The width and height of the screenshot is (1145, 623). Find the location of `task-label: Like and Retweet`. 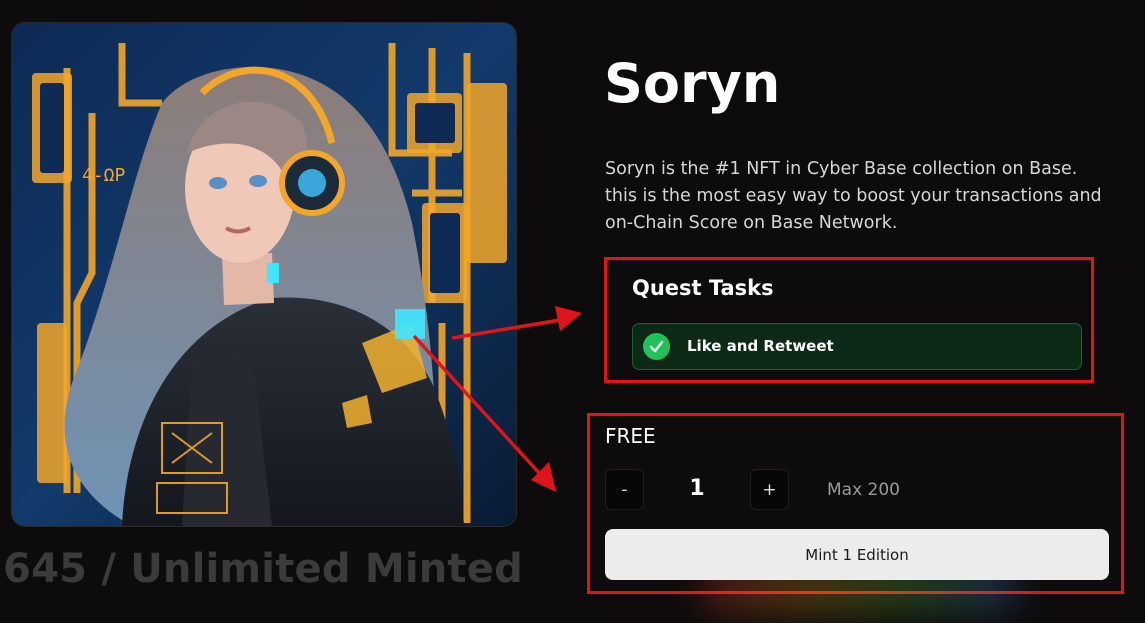

task-label: Like and Retweet is located at coordinates (760, 346).